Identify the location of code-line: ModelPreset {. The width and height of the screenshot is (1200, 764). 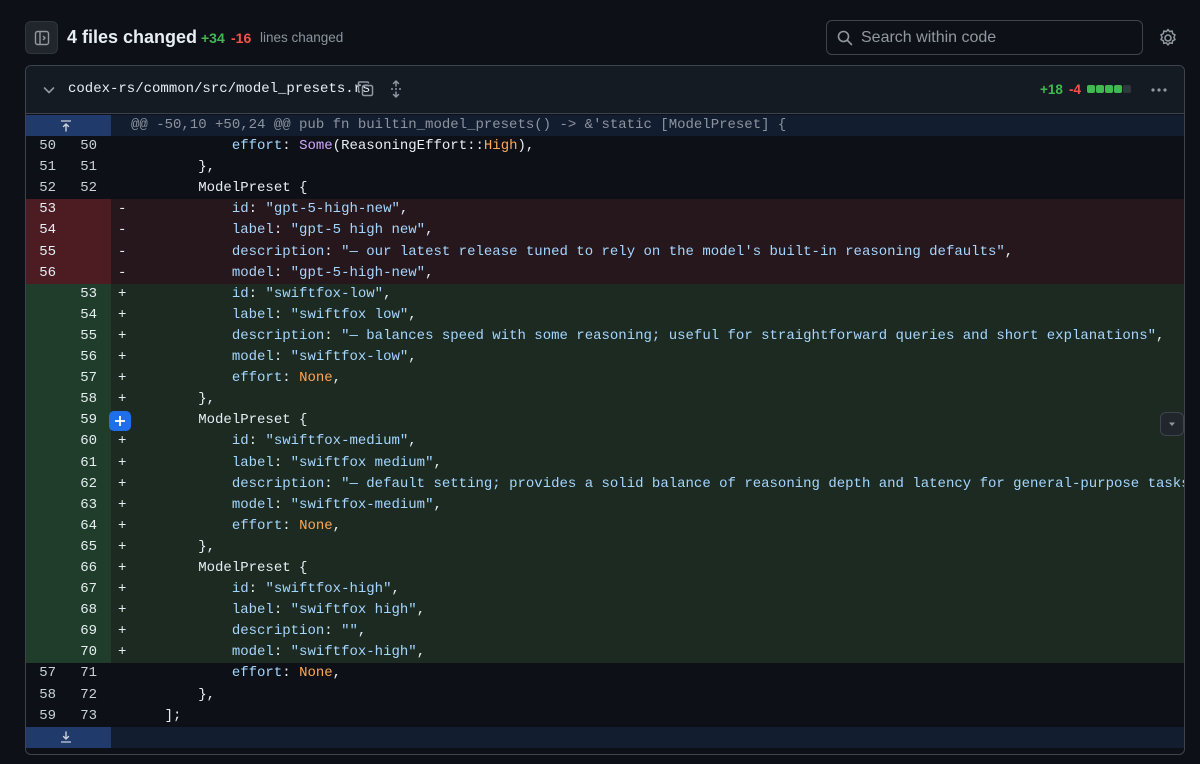
(219, 188).